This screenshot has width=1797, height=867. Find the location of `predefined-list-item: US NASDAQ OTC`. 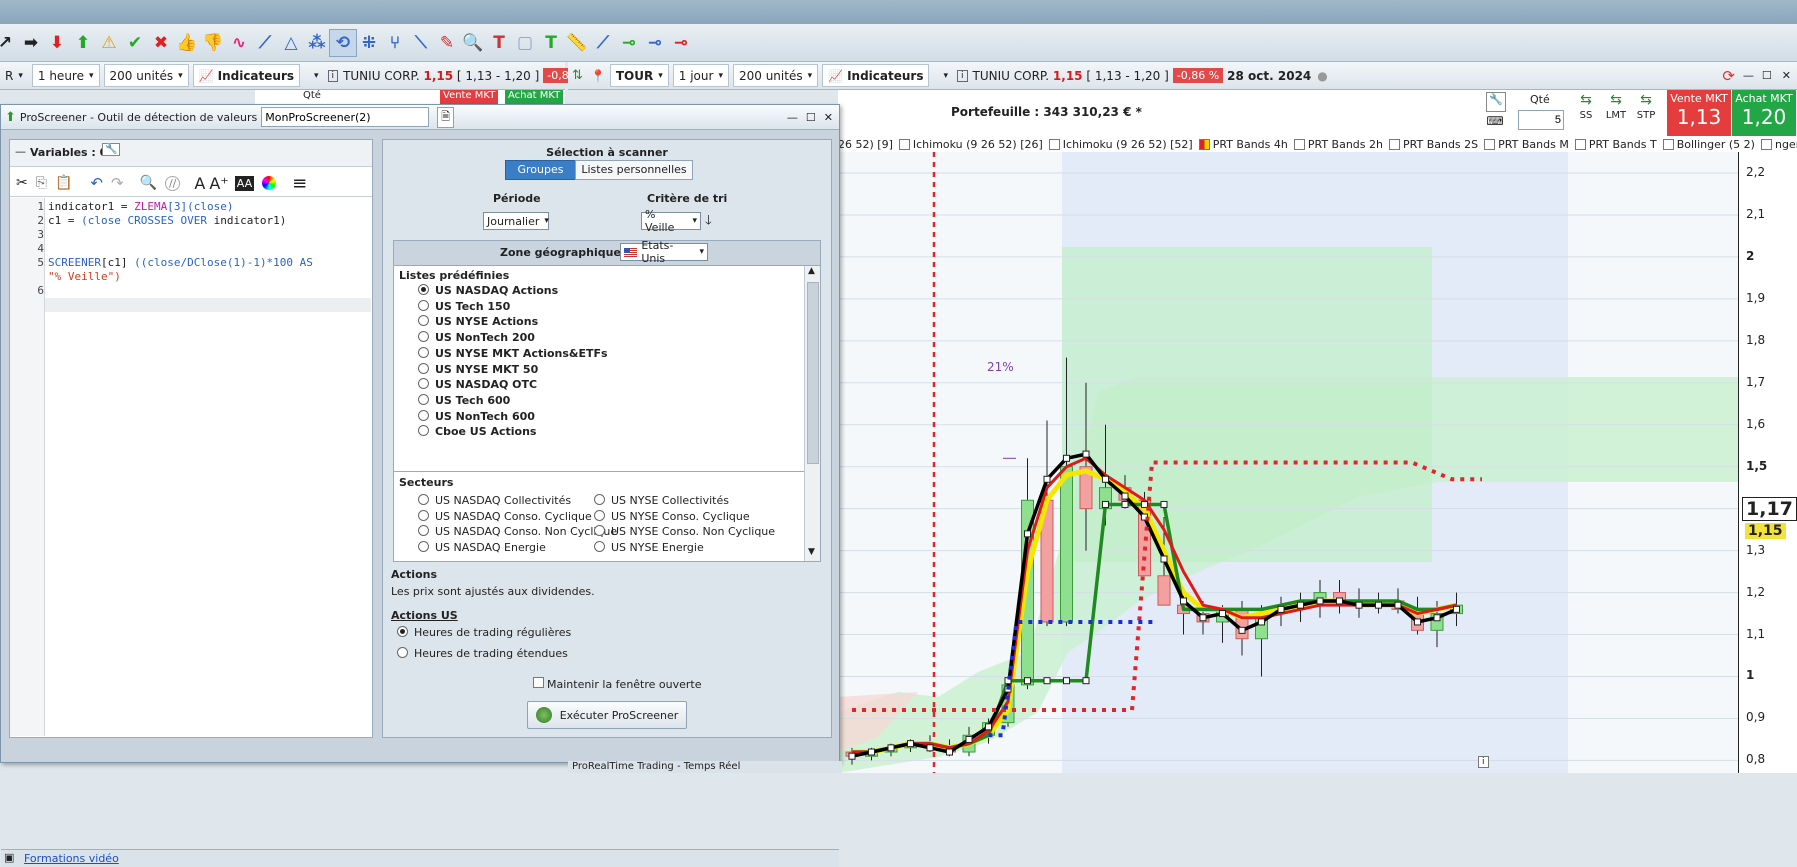

predefined-list-item: US NASDAQ OTC is located at coordinates (477, 384).